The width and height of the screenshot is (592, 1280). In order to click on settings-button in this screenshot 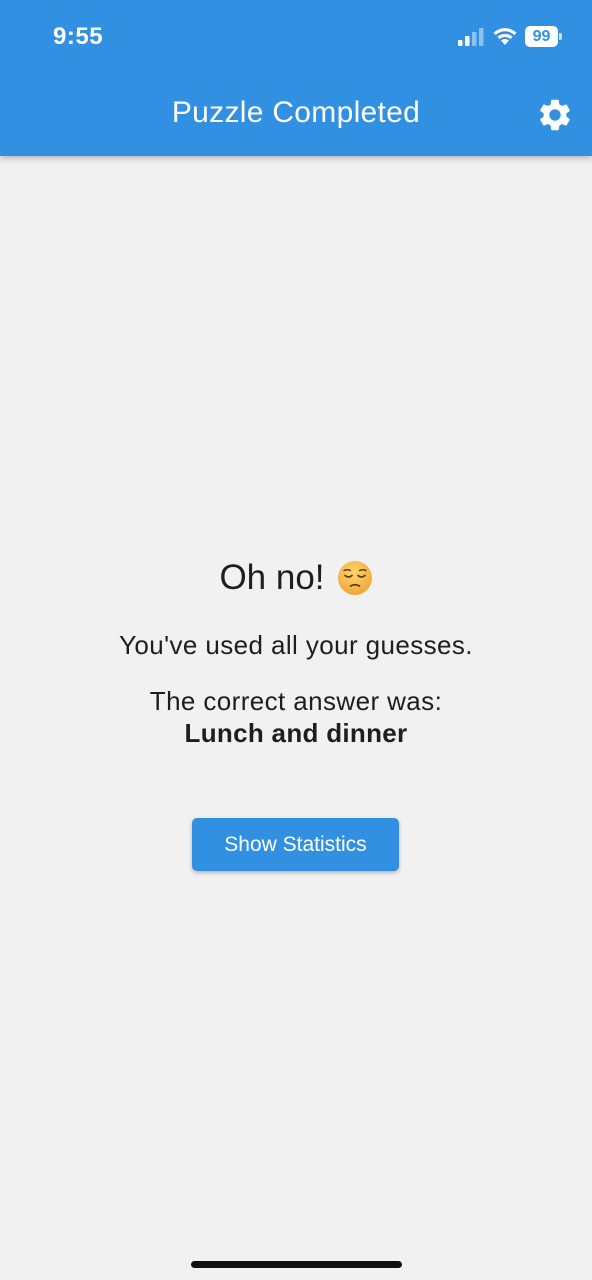, I will do `click(555, 115)`.